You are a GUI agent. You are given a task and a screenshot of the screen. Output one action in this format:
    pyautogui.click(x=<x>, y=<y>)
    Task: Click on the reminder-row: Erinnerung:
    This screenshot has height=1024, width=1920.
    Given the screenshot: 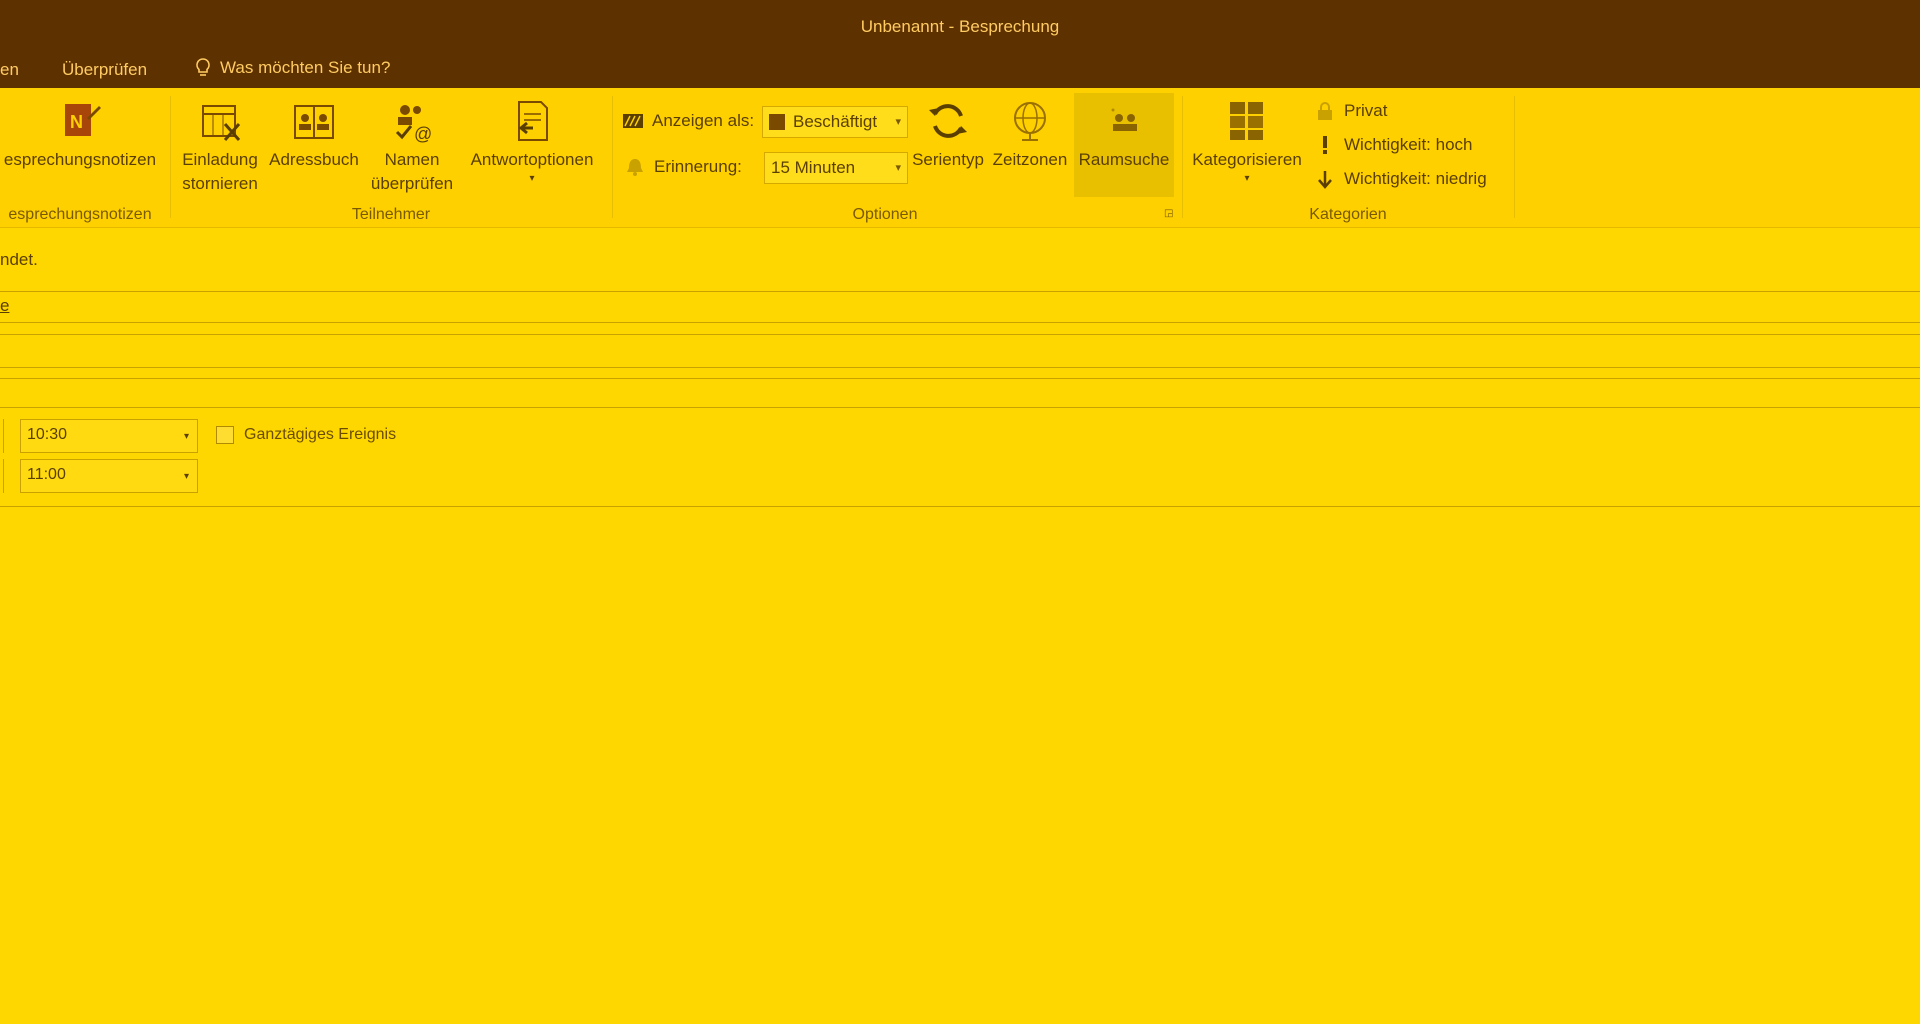 What is the action you would take?
    pyautogui.click(x=683, y=167)
    